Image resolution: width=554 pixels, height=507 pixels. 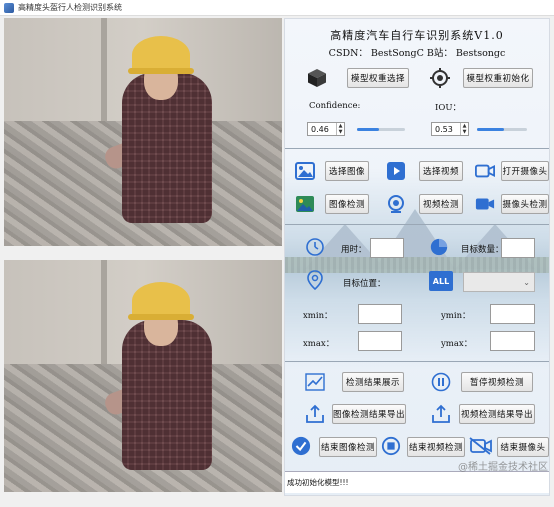 What do you see at coordinates (396, 171) in the screenshot?
I see `video-play-icon` at bounding box center [396, 171].